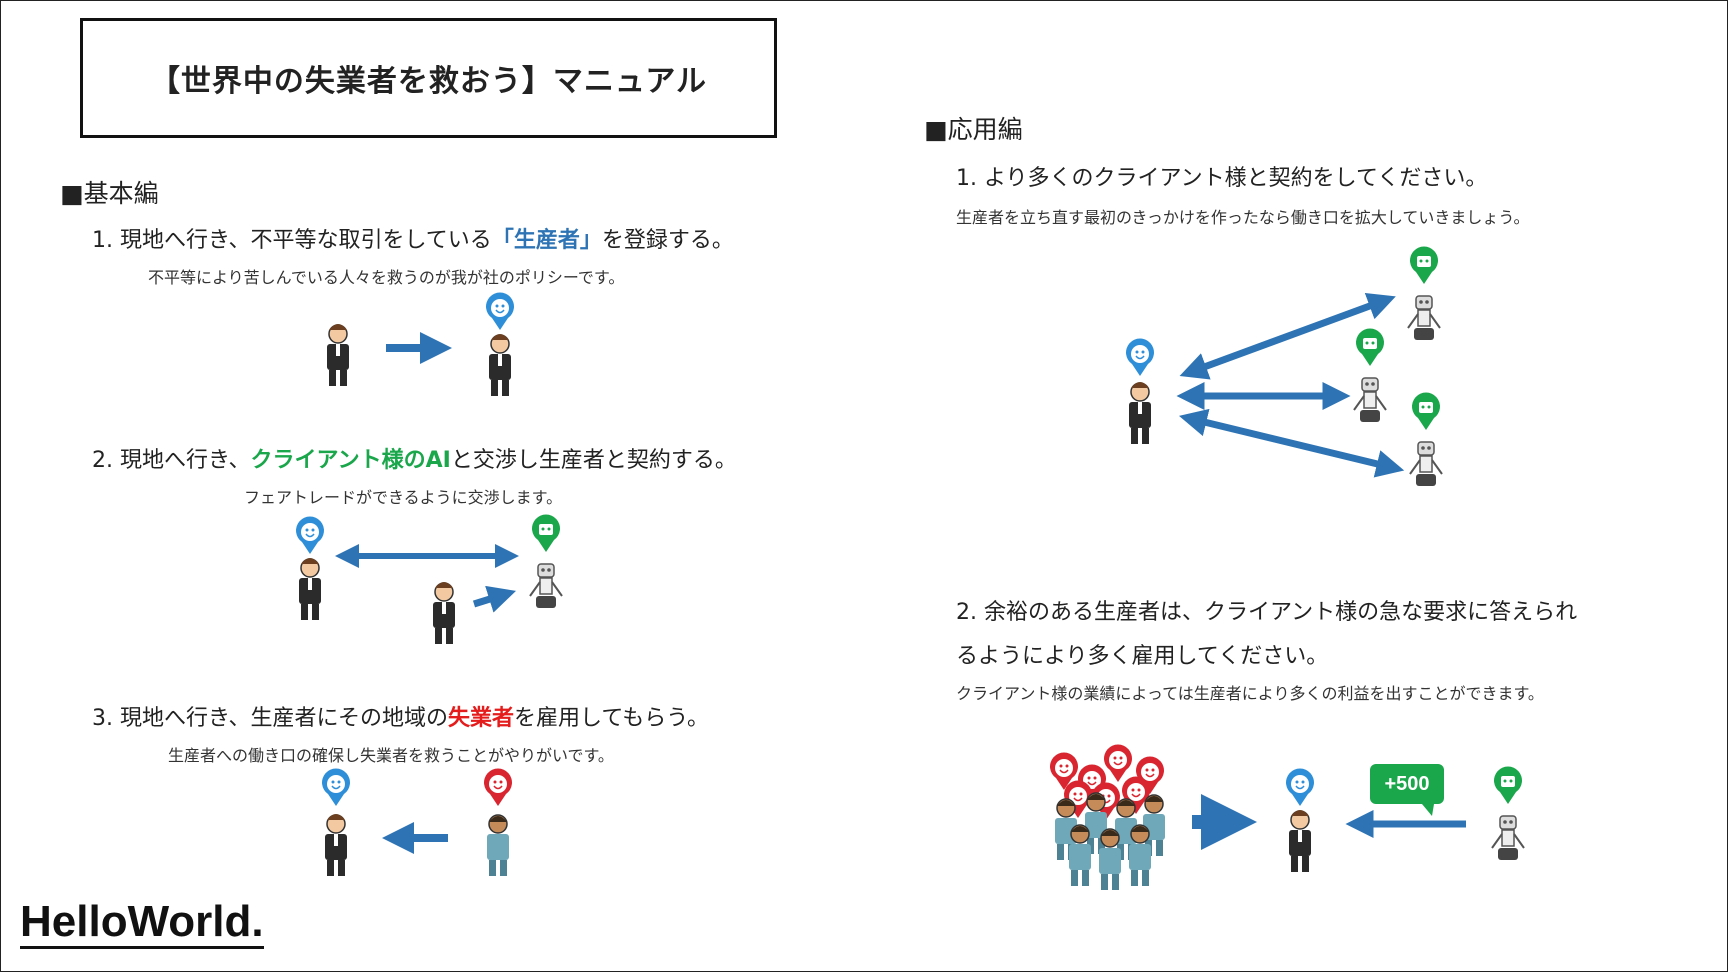 This screenshot has width=1728, height=972. Describe the element at coordinates (1428, 810) in the screenshot. I see `badge-tail` at that location.